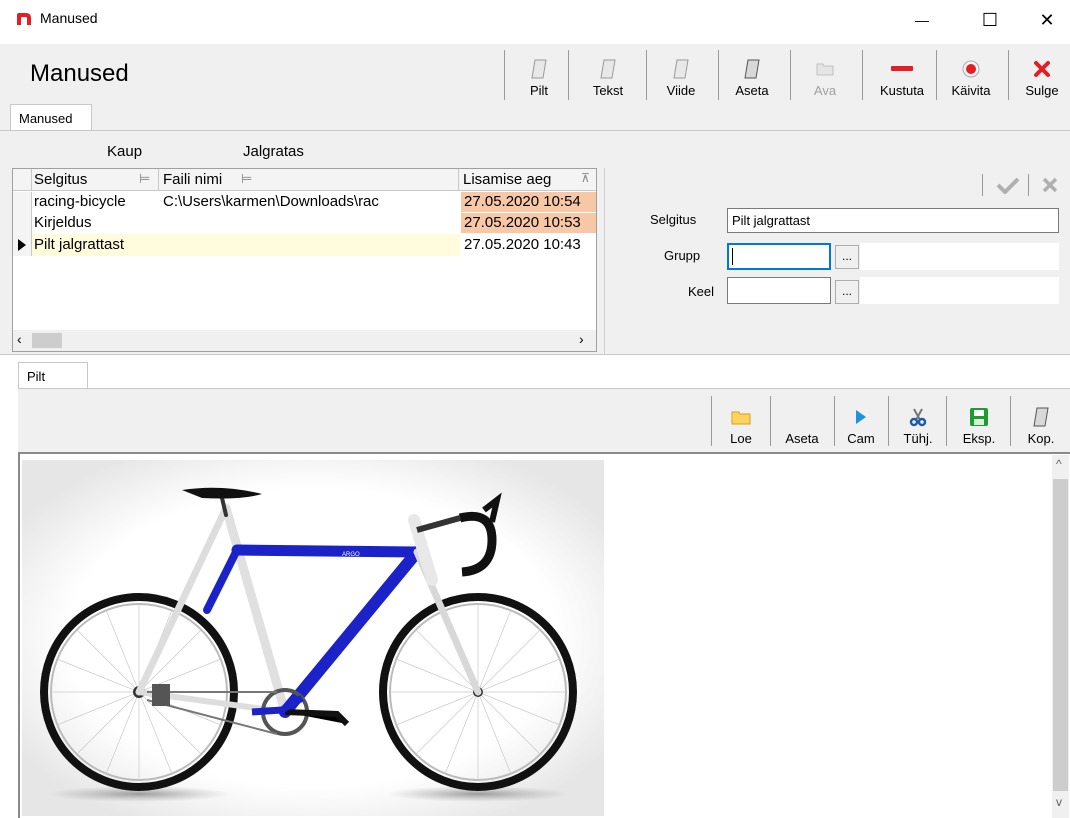 This screenshot has height=818, width=1070. I want to click on app-logo-icon, so click(24, 19).